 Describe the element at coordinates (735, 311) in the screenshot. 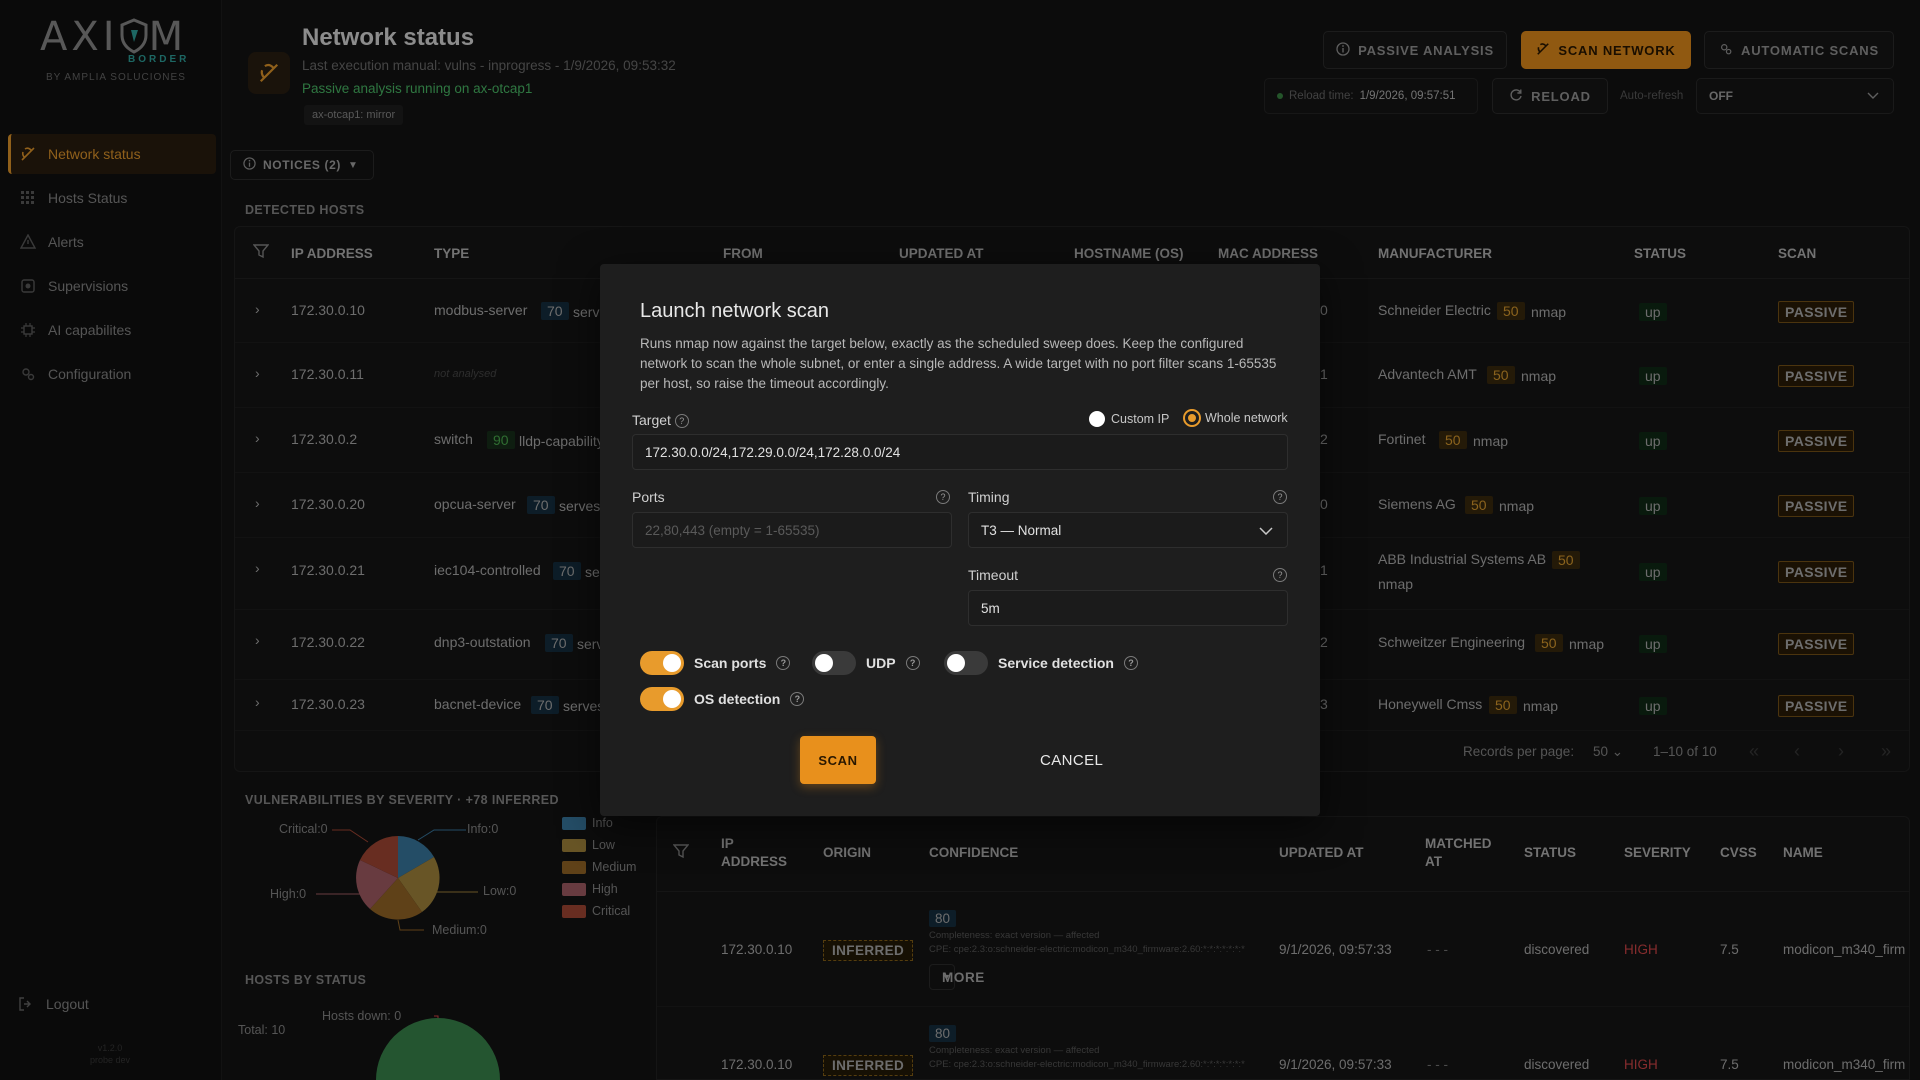

I see `dialog-title: Launch network scan` at that location.